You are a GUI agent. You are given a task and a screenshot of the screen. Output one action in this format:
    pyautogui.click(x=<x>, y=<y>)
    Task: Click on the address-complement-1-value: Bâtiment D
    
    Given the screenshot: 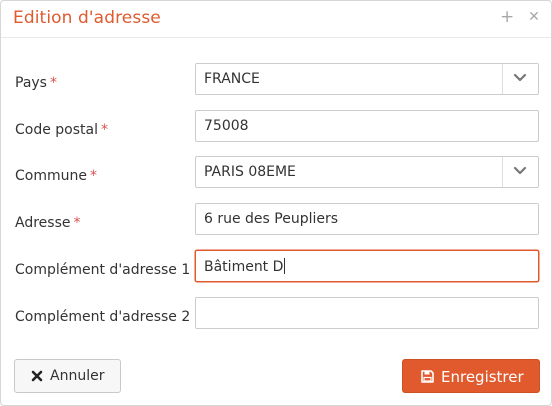 What is the action you would take?
    pyautogui.click(x=245, y=266)
    